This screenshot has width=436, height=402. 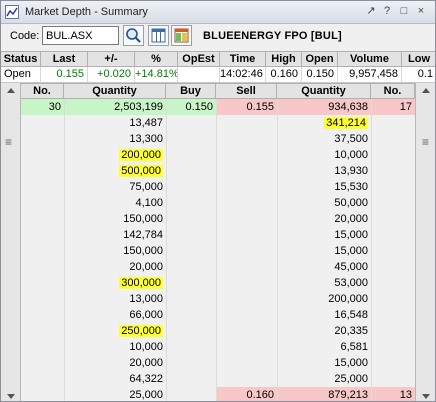 What do you see at coordinates (115, 91) in the screenshot?
I see `header-bid-quantity: Quantity` at bounding box center [115, 91].